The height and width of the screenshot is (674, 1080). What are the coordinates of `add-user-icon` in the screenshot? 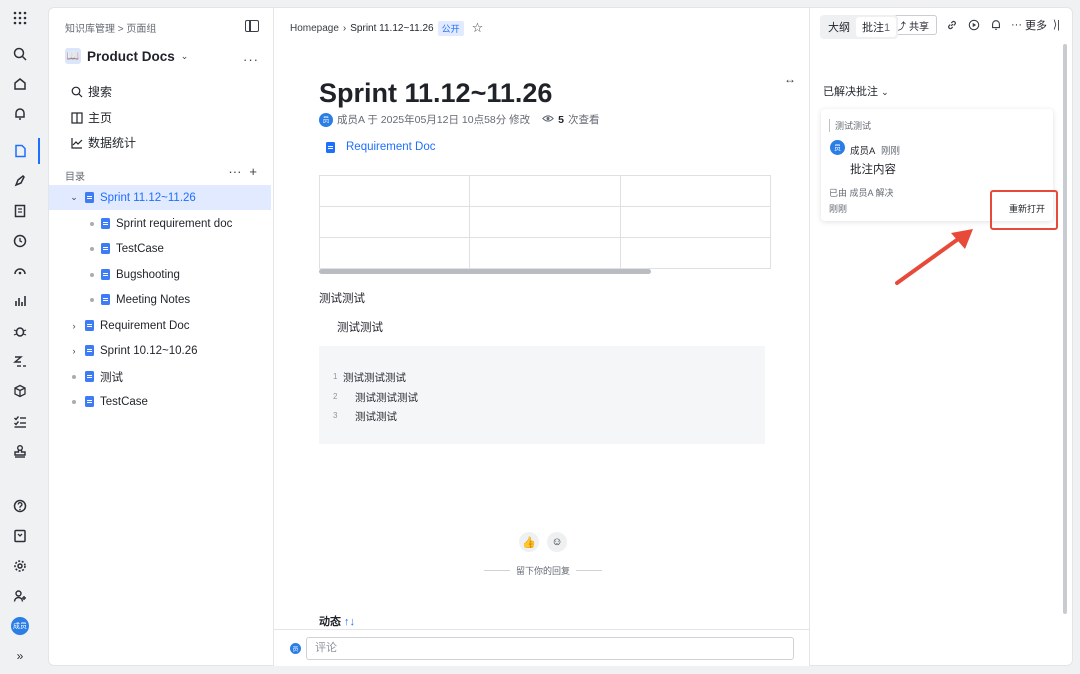 It's located at (20, 596).